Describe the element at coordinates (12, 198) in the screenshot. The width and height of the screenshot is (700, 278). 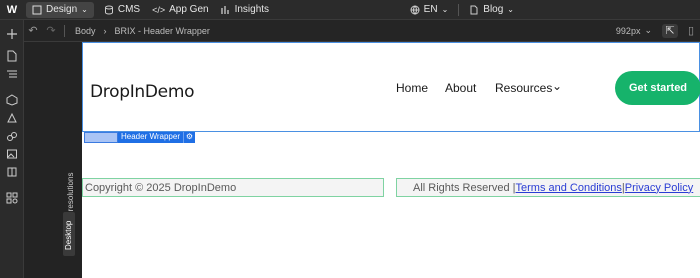
I see `apps-icon` at that location.